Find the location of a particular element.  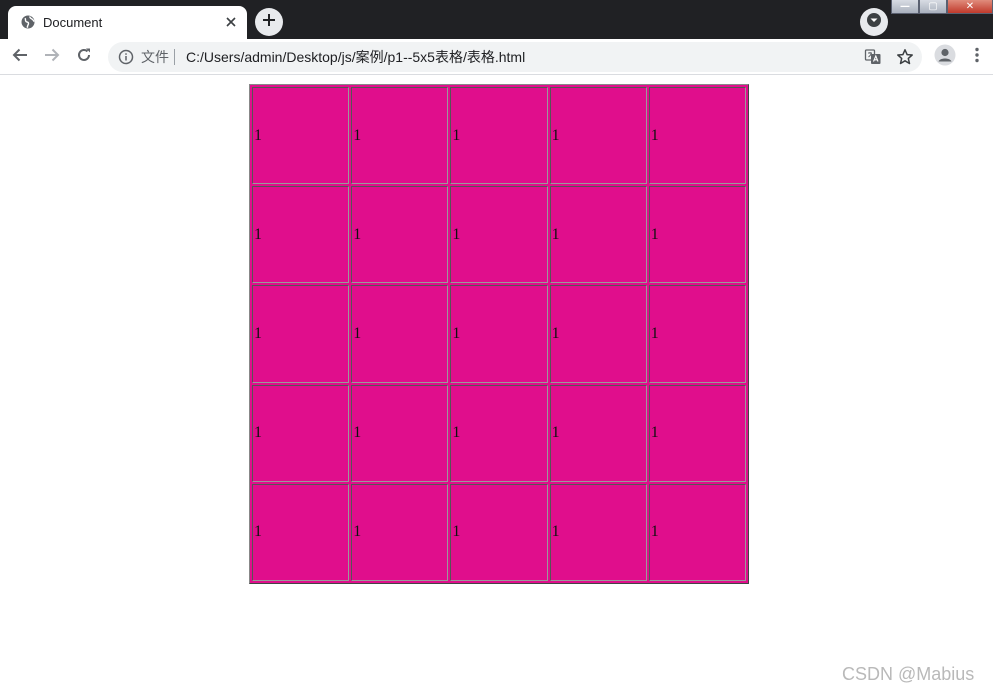

maximize-button: ▢ is located at coordinates (933, 7).